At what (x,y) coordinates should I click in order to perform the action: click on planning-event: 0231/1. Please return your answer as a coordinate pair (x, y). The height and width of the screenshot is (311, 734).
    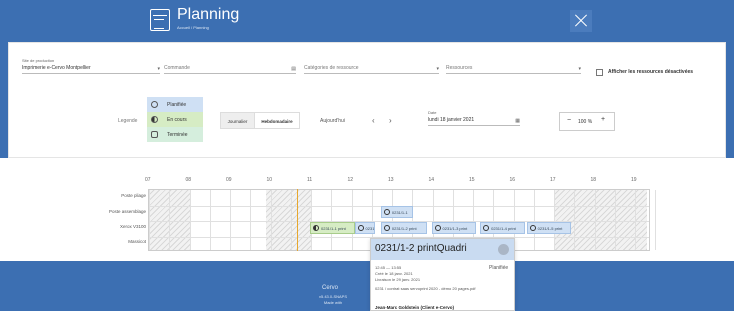
    Looking at the image, I should click on (364, 227).